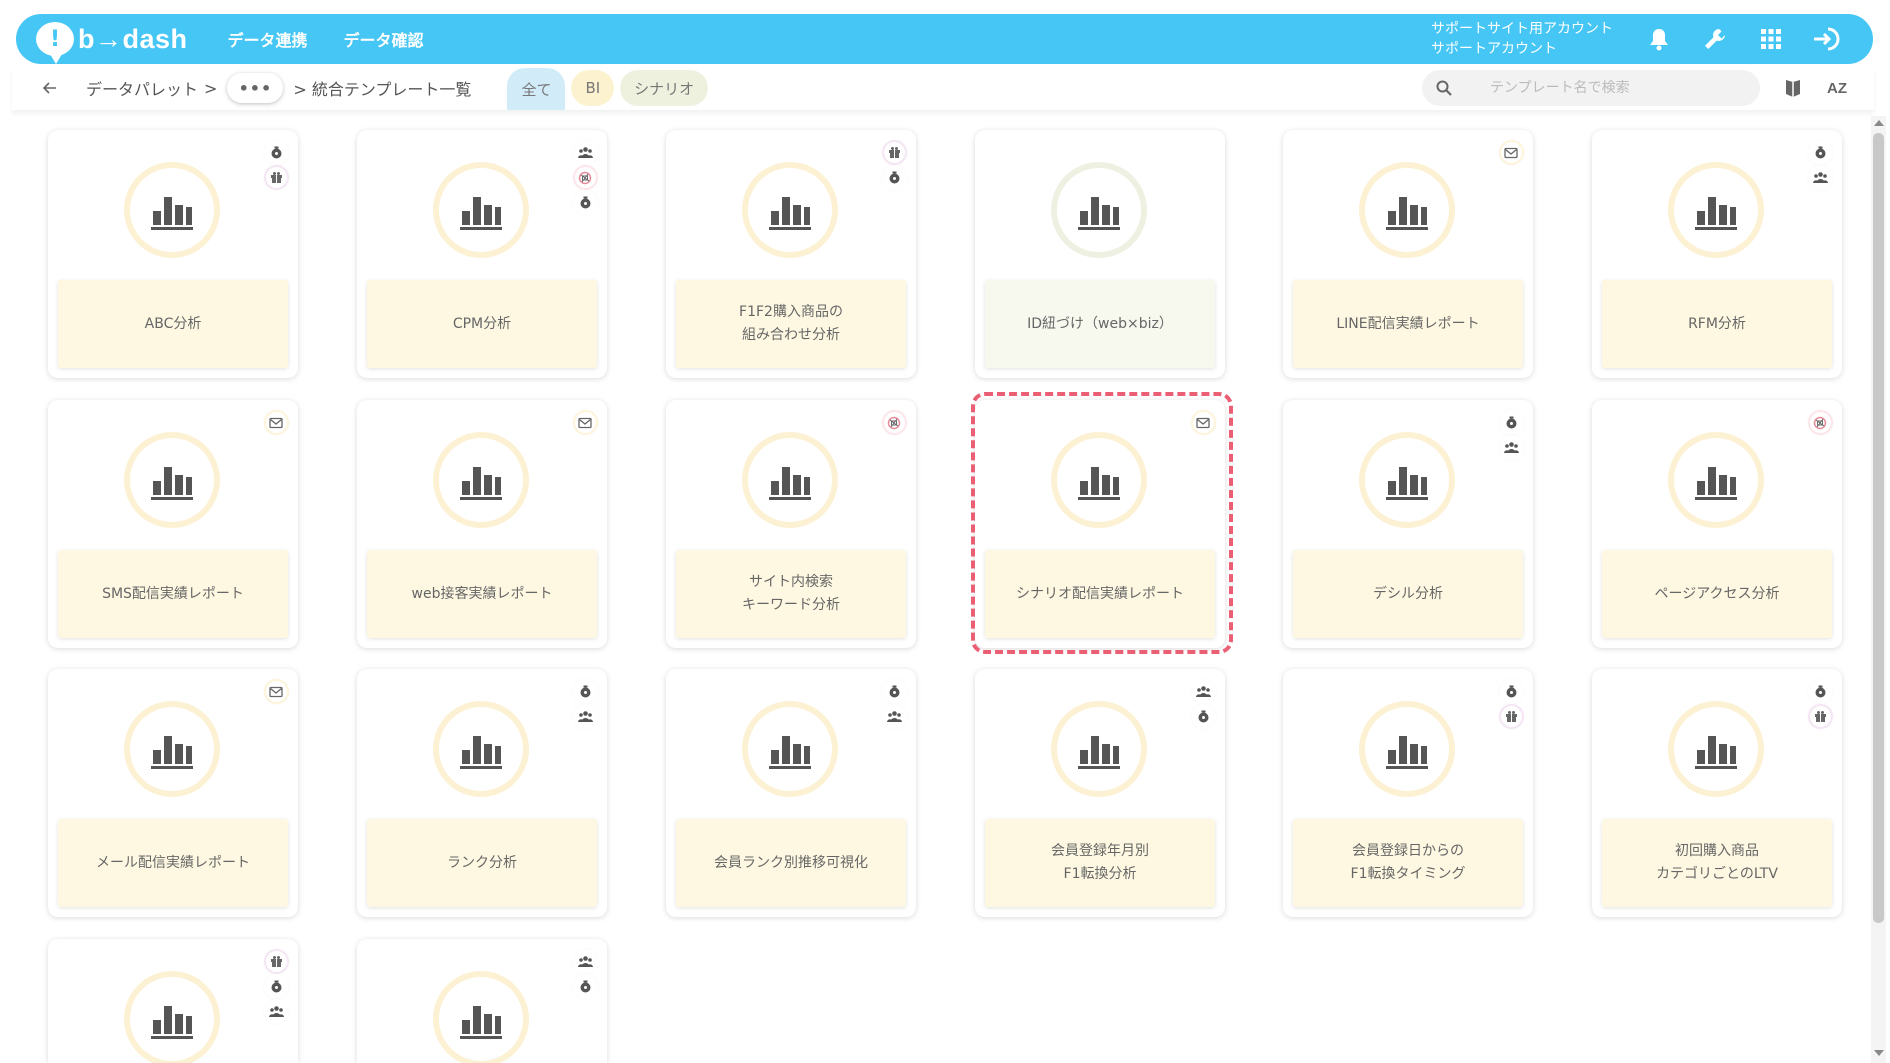 The width and height of the screenshot is (1890, 1063). I want to click on card-title: 会員登録日からの F1転換タイミング, so click(1408, 863).